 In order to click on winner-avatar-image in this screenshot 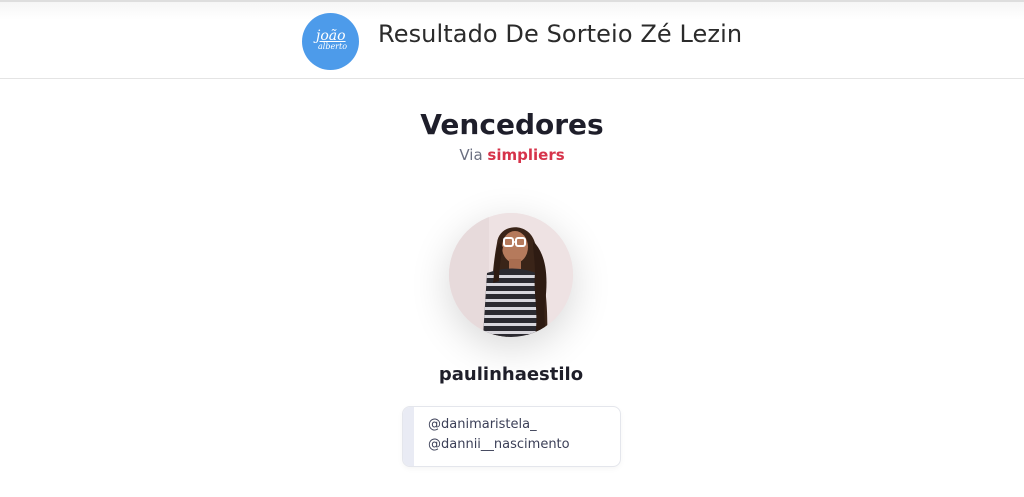, I will do `click(511, 275)`.